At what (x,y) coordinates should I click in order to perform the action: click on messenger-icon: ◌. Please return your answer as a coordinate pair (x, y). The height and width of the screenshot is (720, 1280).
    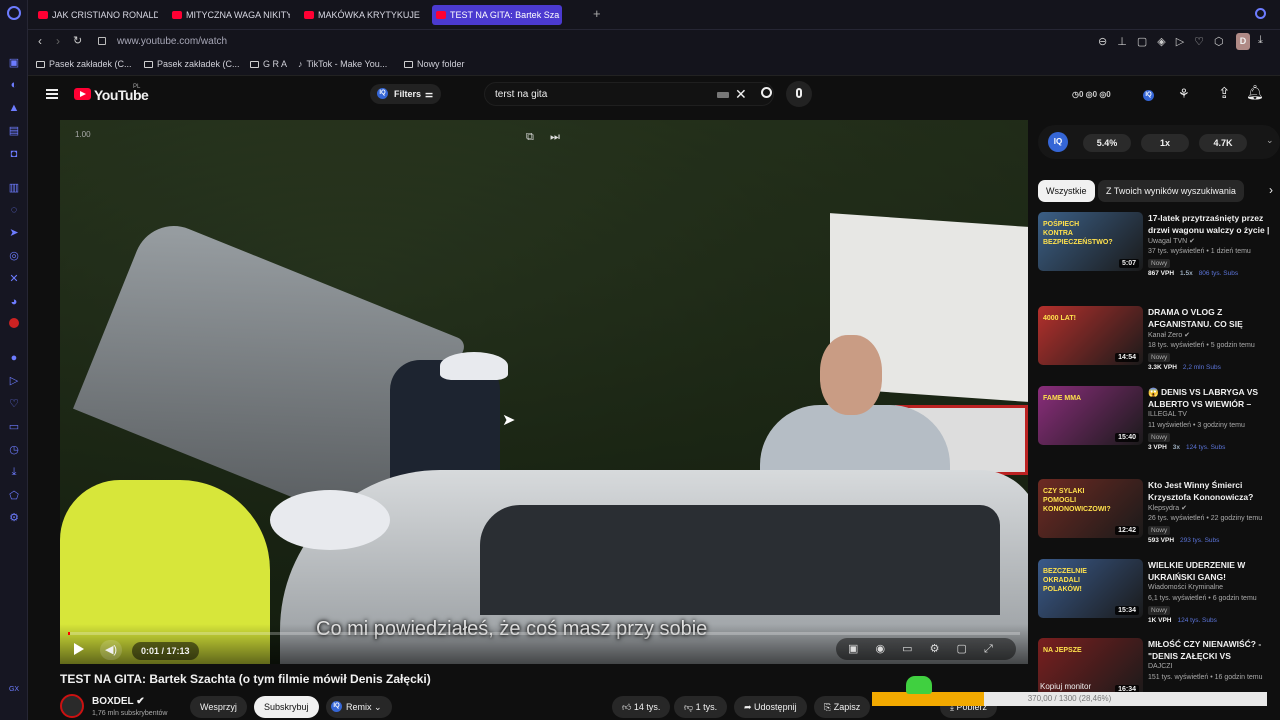
    Looking at the image, I should click on (14, 210).